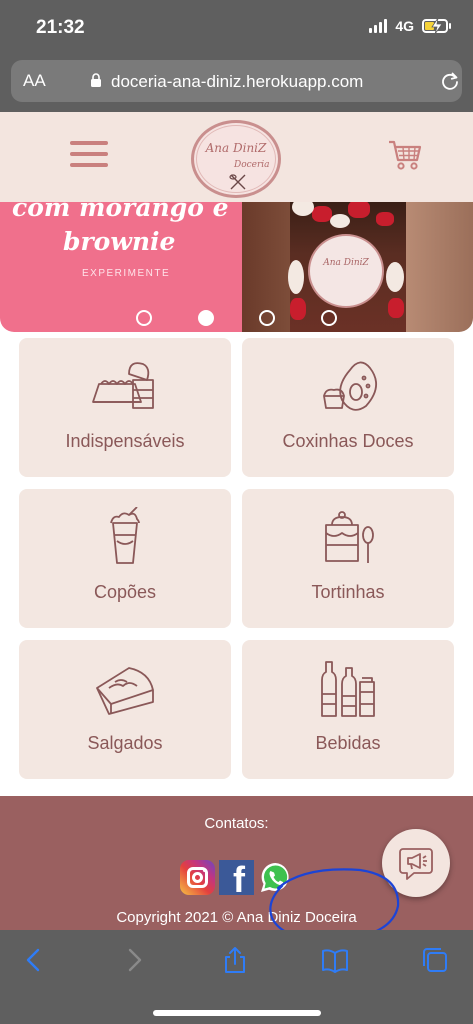 The image size is (473, 1024). I want to click on whatsapp-icon, so click(275, 877).